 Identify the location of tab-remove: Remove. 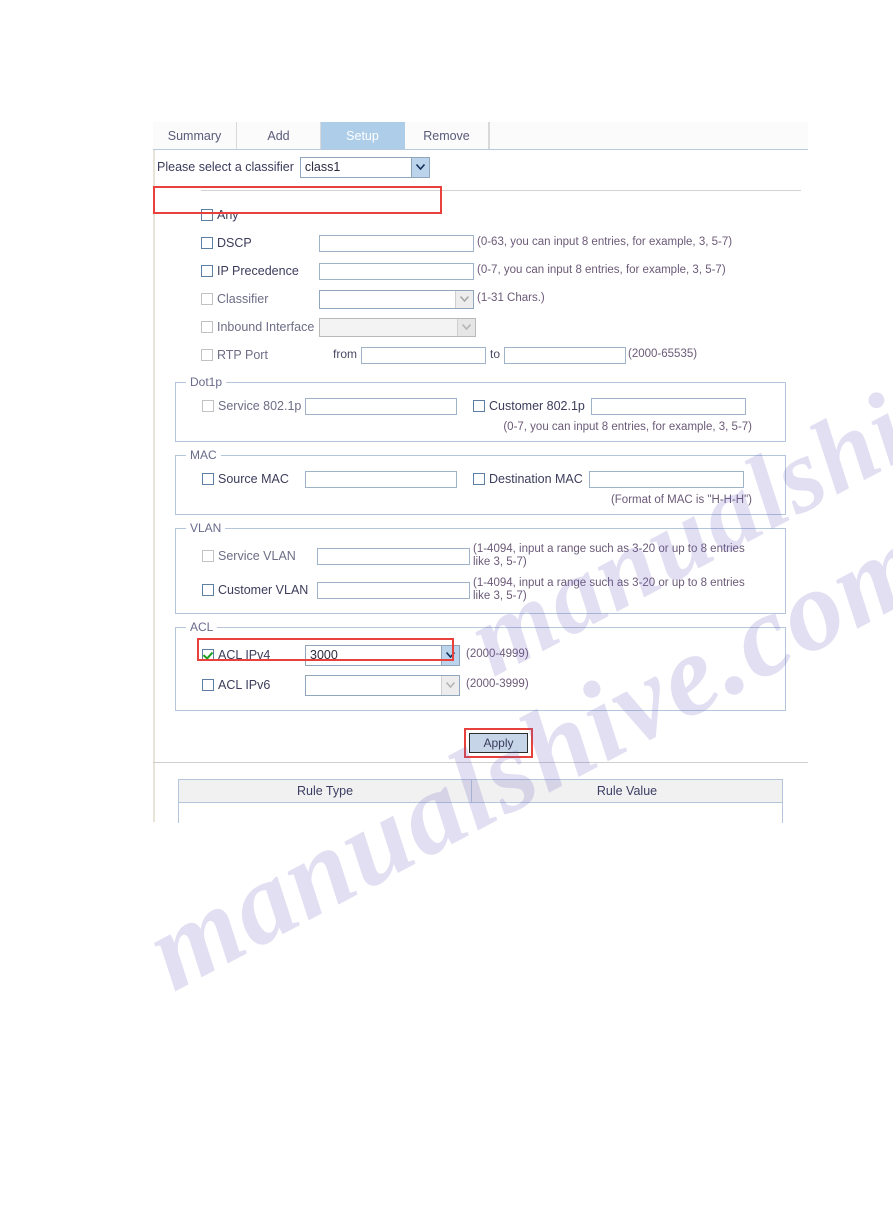
(447, 135).